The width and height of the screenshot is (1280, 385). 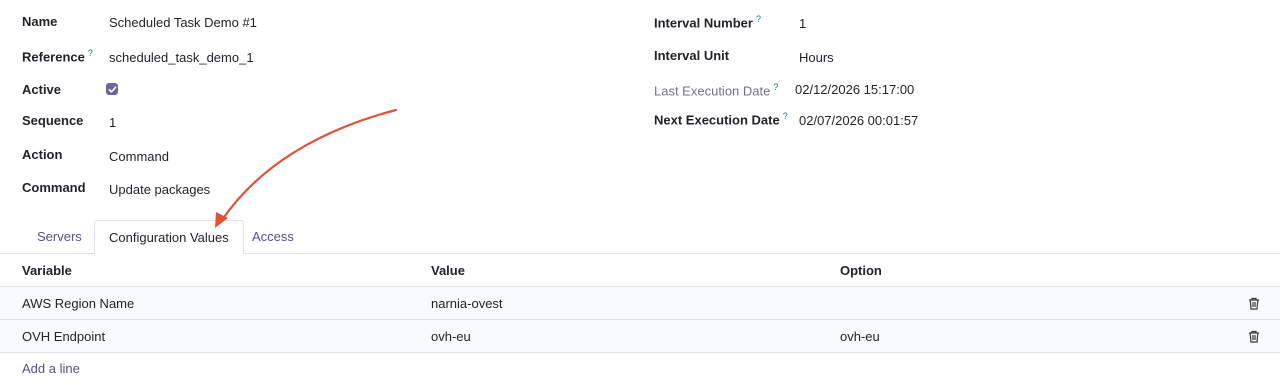 What do you see at coordinates (692, 55) in the screenshot?
I see `interval-unit-label: Interval Unit` at bounding box center [692, 55].